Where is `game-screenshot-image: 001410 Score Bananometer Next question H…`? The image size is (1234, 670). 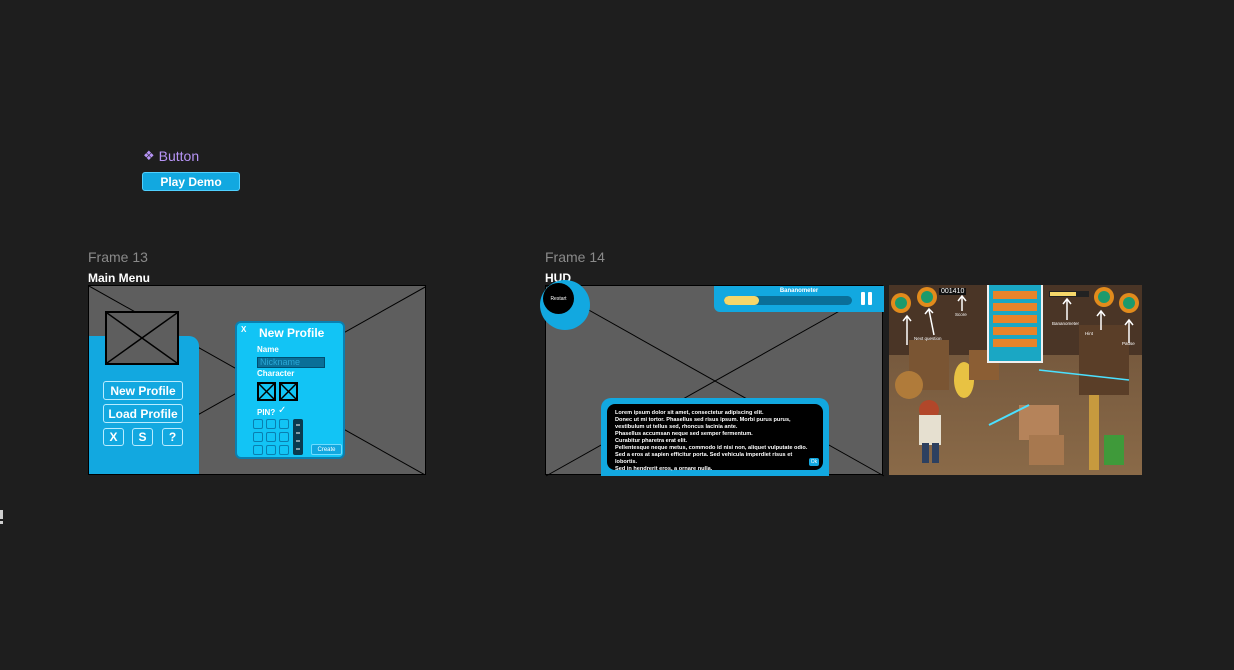 game-screenshot-image: 001410 Score Bananometer Next question H… is located at coordinates (1015, 380).